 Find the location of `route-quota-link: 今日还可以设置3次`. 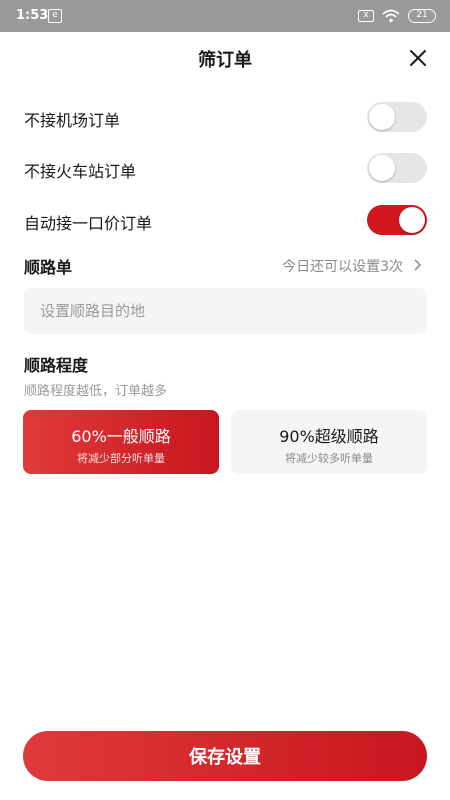

route-quota-link: 今日还可以设置3次 is located at coordinates (342, 266).